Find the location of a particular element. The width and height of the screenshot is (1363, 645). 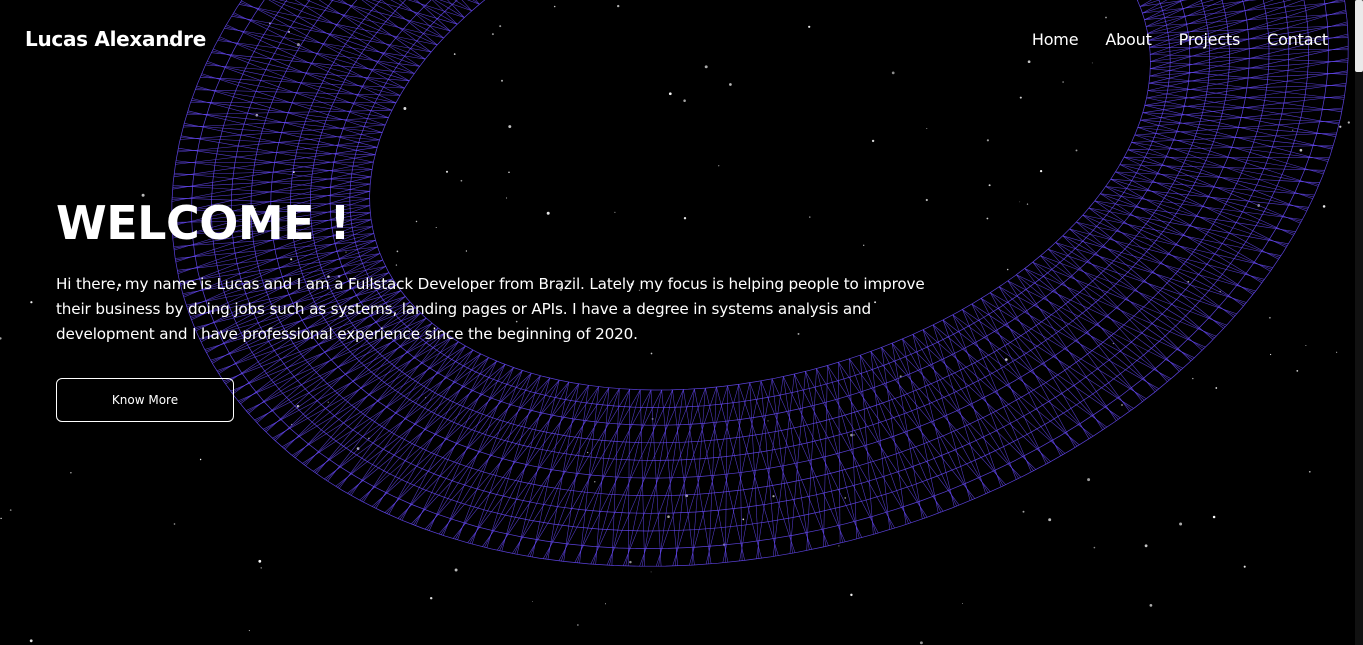

know-more-button: Know More is located at coordinates (145, 400).